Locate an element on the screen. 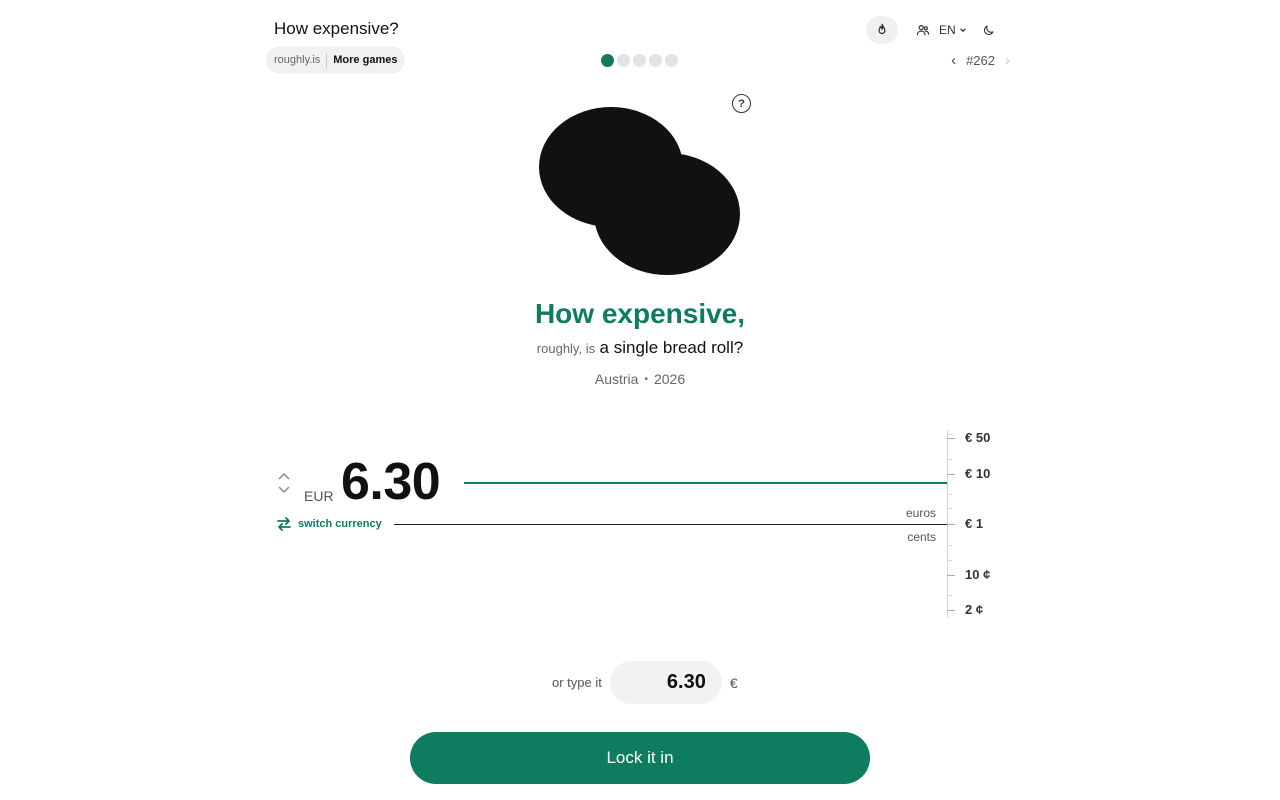 The image size is (1280, 800). next-puzzle-button: › is located at coordinates (1007, 60).